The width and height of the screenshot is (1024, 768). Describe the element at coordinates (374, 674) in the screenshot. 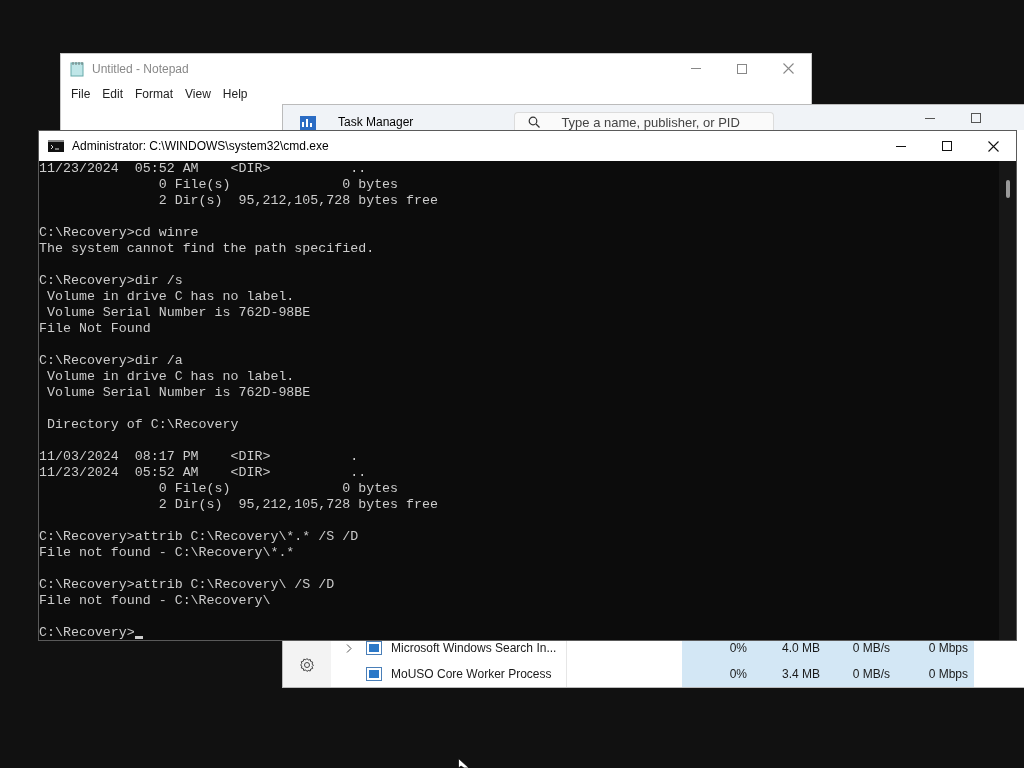

I see `process-icon` at that location.